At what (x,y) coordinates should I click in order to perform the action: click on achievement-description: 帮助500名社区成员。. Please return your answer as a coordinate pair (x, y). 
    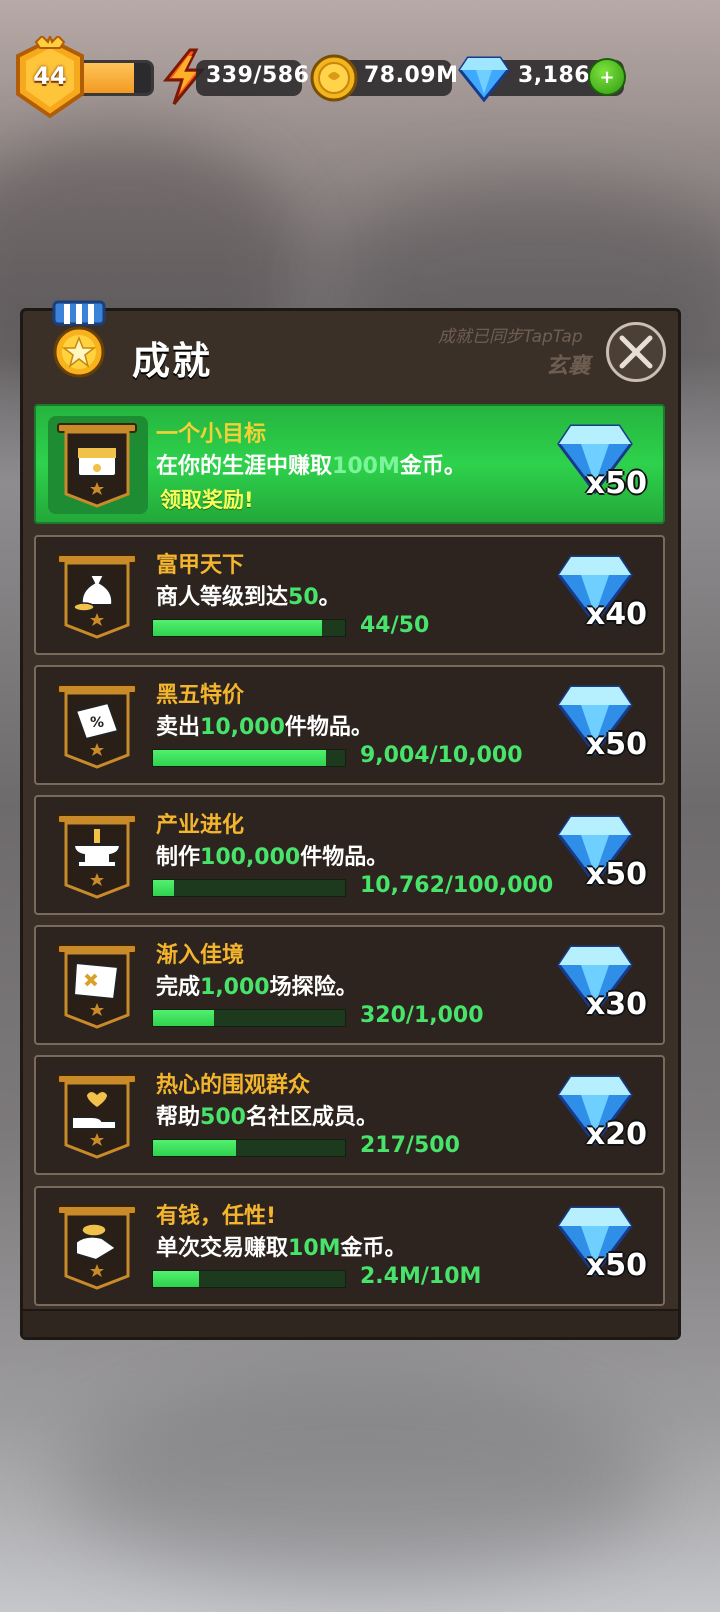
    Looking at the image, I should click on (267, 1117).